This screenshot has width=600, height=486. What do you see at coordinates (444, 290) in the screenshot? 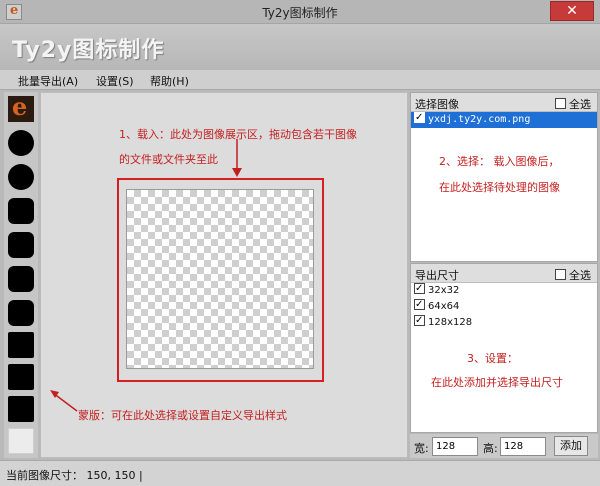
I see `size-label: 32x32` at bounding box center [444, 290].